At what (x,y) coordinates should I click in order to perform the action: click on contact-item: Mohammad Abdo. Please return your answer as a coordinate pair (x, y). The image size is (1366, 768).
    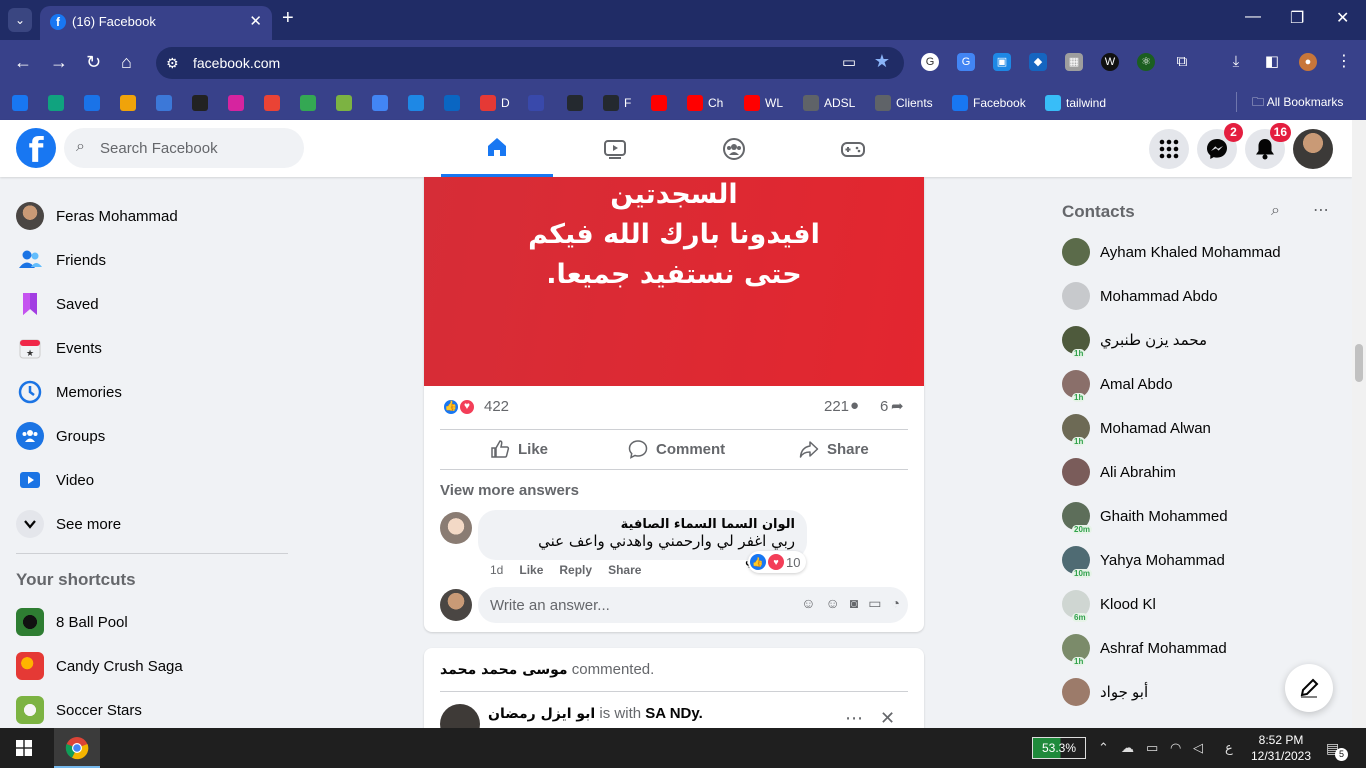
    Looking at the image, I should click on (1197, 296).